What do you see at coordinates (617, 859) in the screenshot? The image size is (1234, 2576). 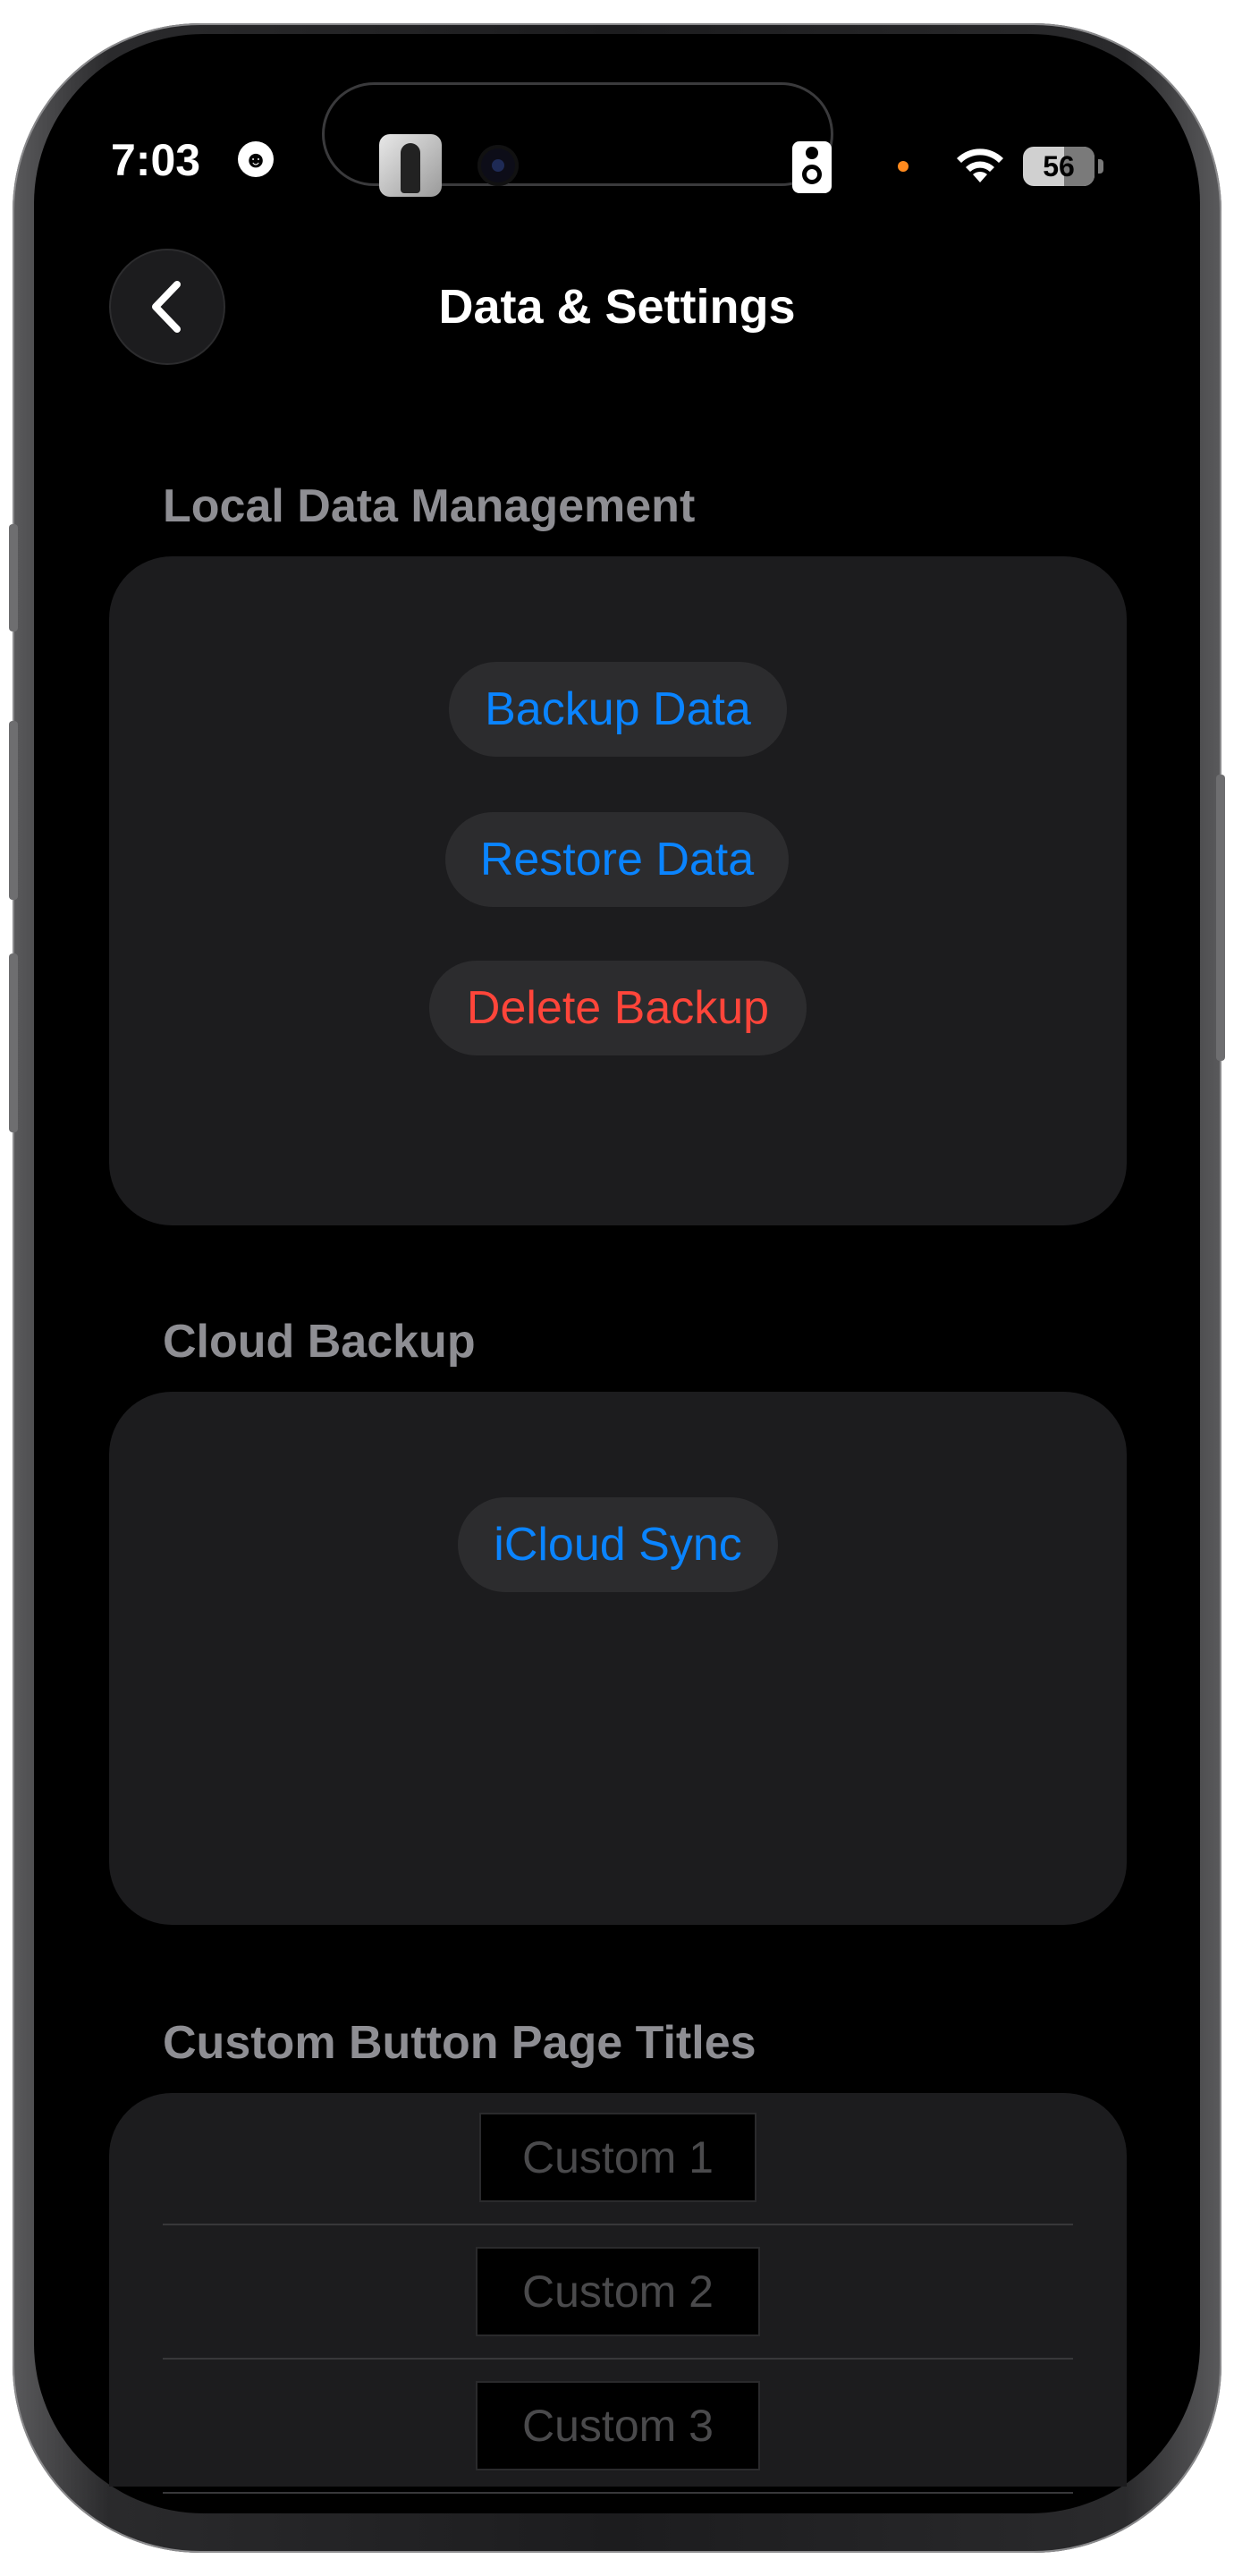 I see `restore-data-button: Restore Data` at bounding box center [617, 859].